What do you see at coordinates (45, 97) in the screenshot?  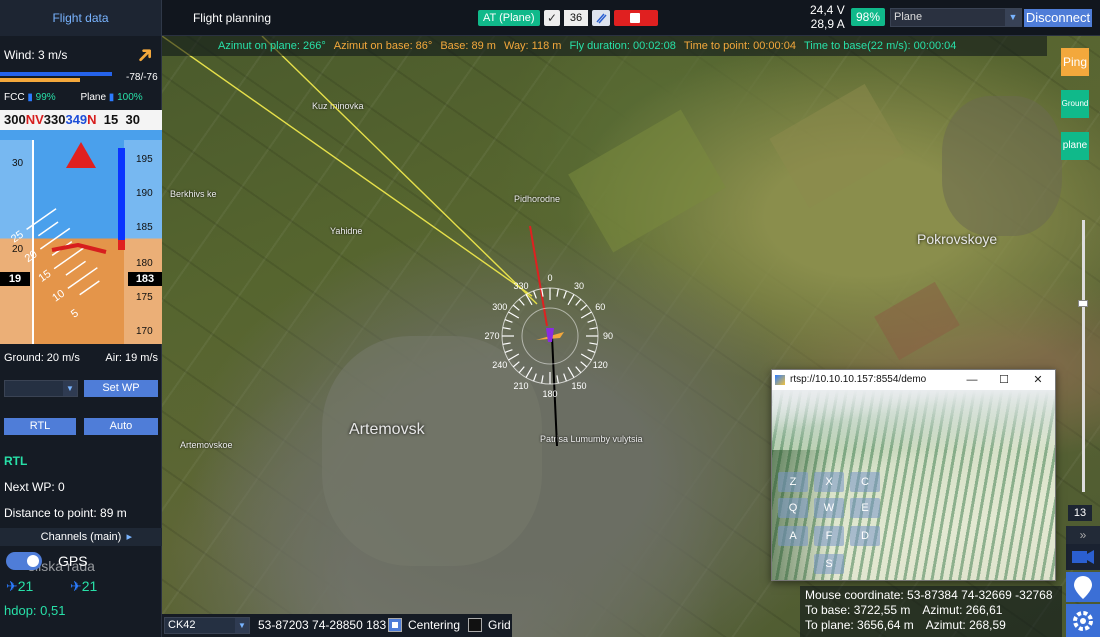 I see `fcc-percent: 99%` at bounding box center [45, 97].